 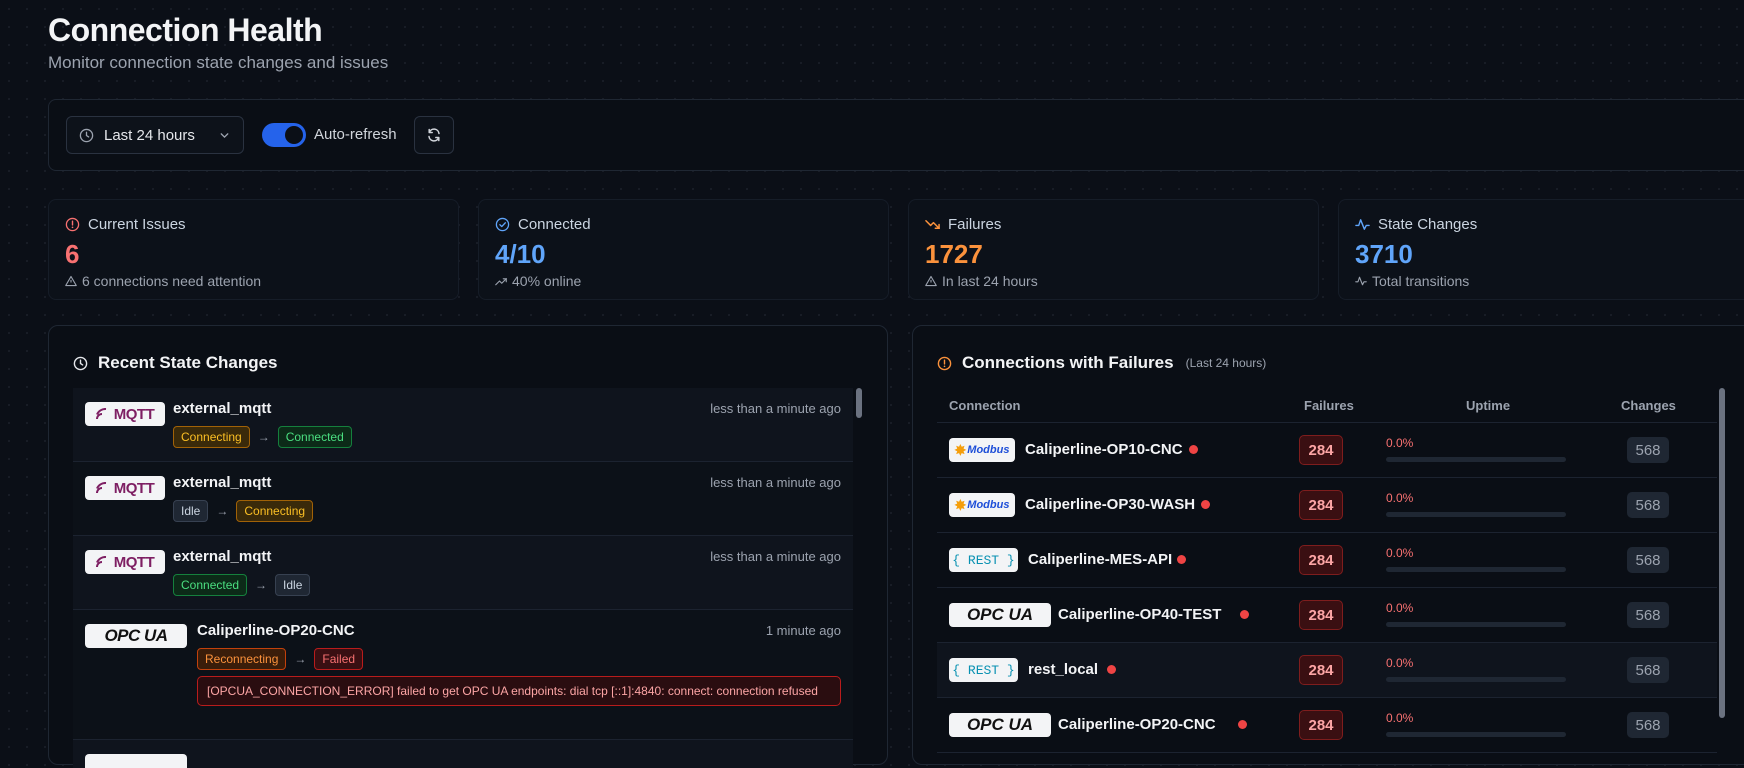 What do you see at coordinates (72, 254) in the screenshot?
I see `stat-value: 6` at bounding box center [72, 254].